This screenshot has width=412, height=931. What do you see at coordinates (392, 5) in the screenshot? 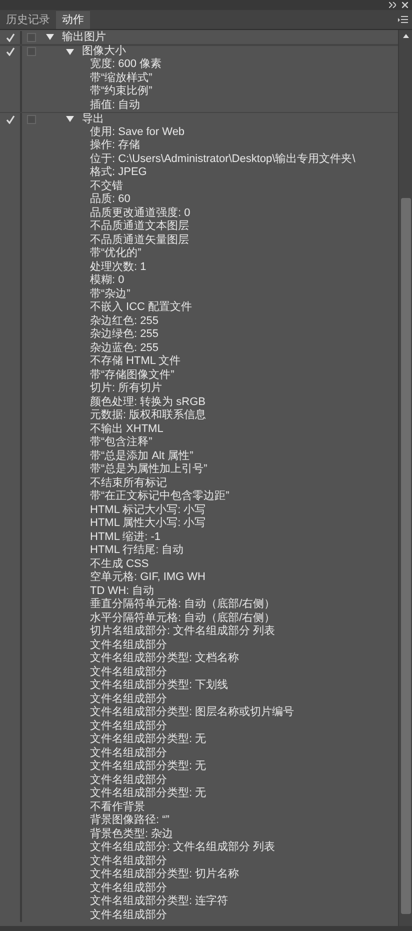
I see `collapse-icon` at bounding box center [392, 5].